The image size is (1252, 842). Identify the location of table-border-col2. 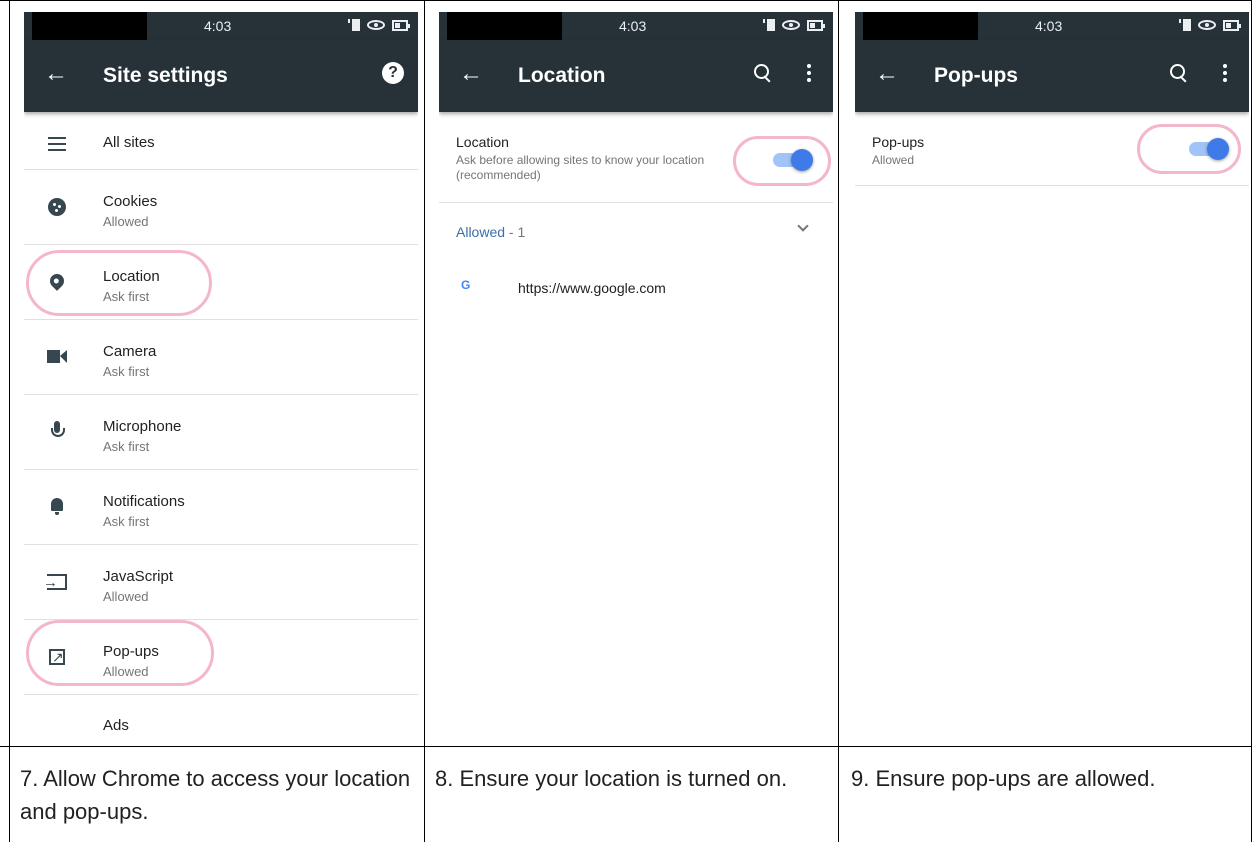
(838, 421).